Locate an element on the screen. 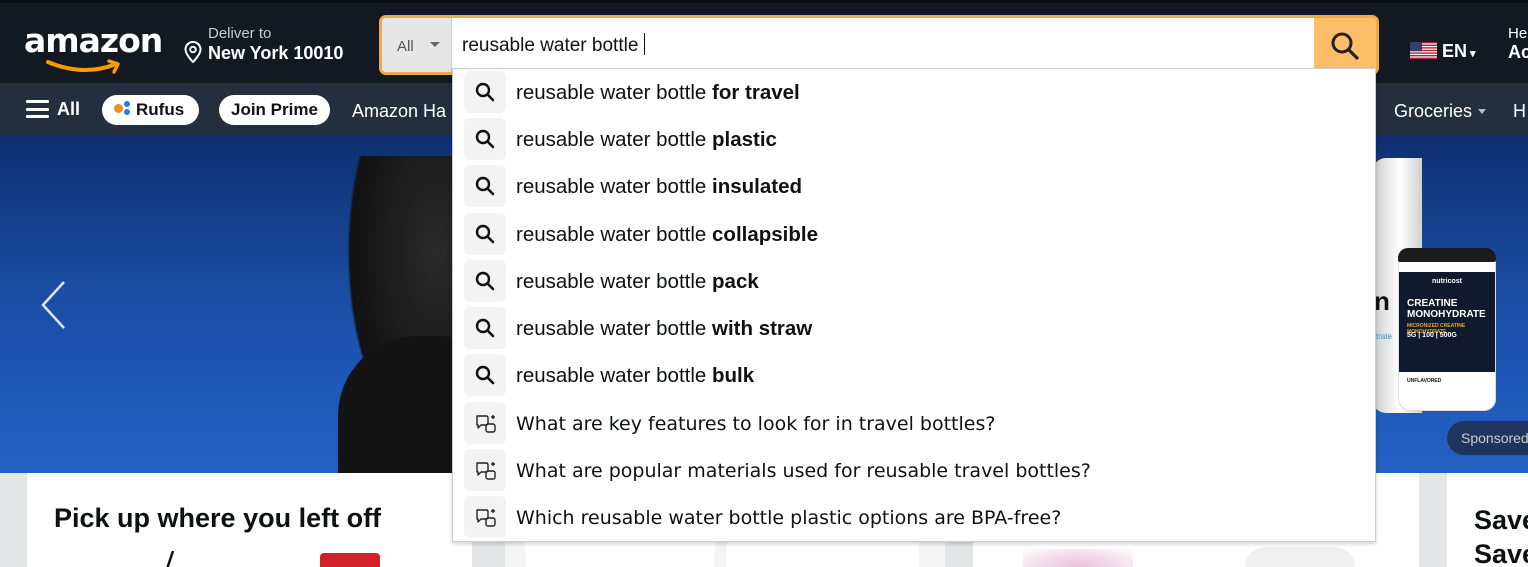 This screenshot has width=1528, height=567. subnav-link-groceries: Groceries is located at coordinates (1440, 111).